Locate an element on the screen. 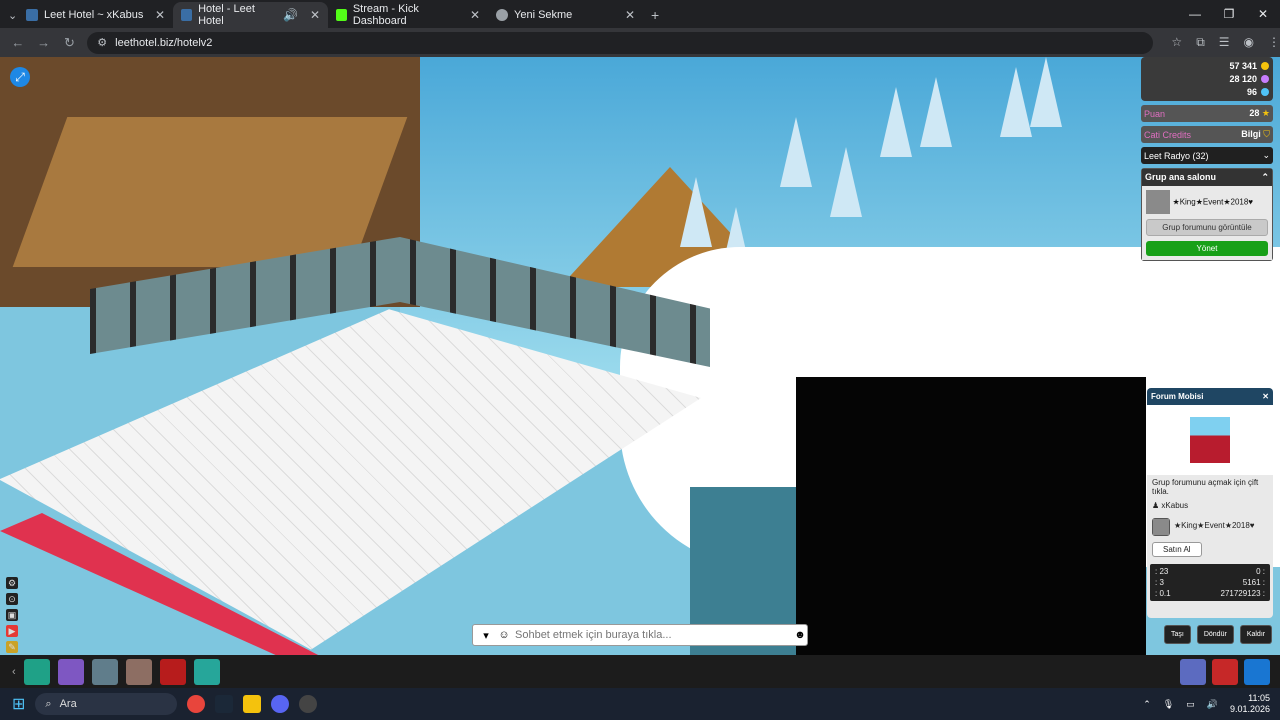 Image resolution: width=1280 pixels, height=720 pixels. rotate-button: Döndür is located at coordinates (1215, 634).